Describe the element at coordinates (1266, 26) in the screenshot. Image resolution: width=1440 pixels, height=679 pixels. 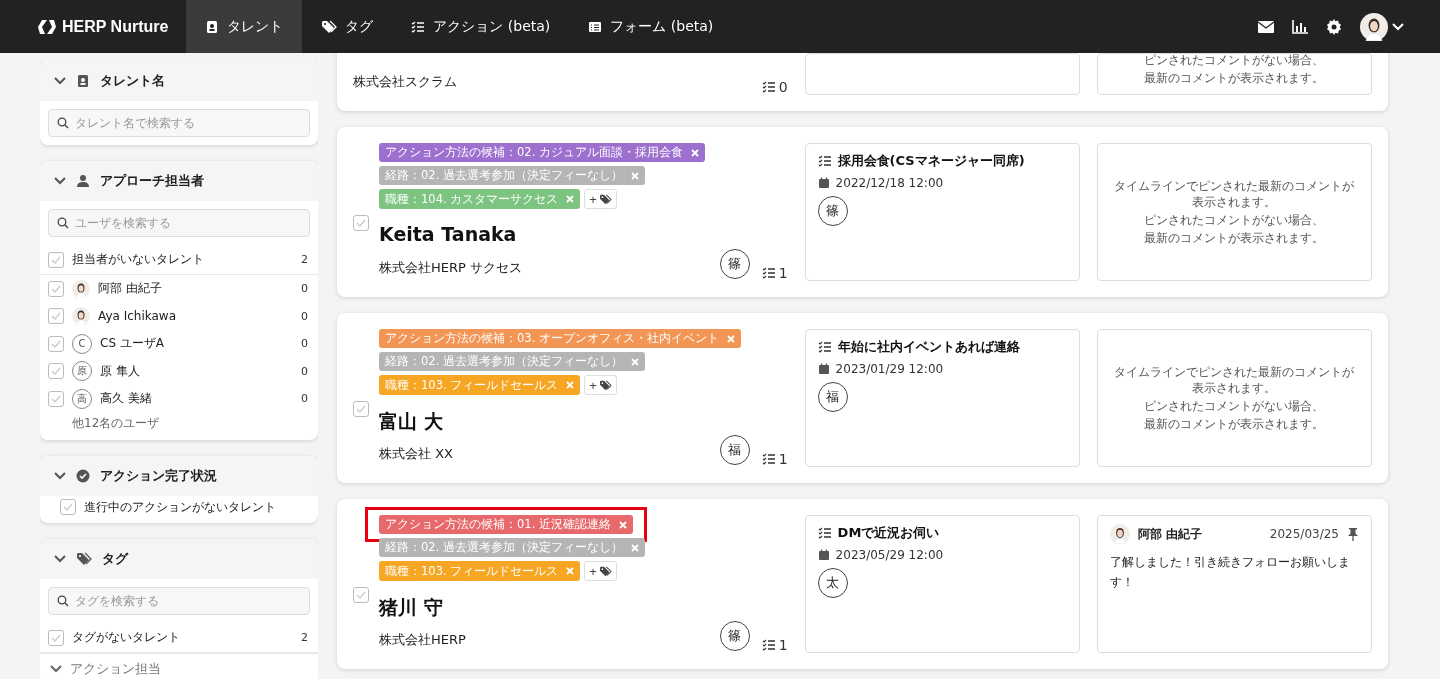
I see `mail-icon` at that location.